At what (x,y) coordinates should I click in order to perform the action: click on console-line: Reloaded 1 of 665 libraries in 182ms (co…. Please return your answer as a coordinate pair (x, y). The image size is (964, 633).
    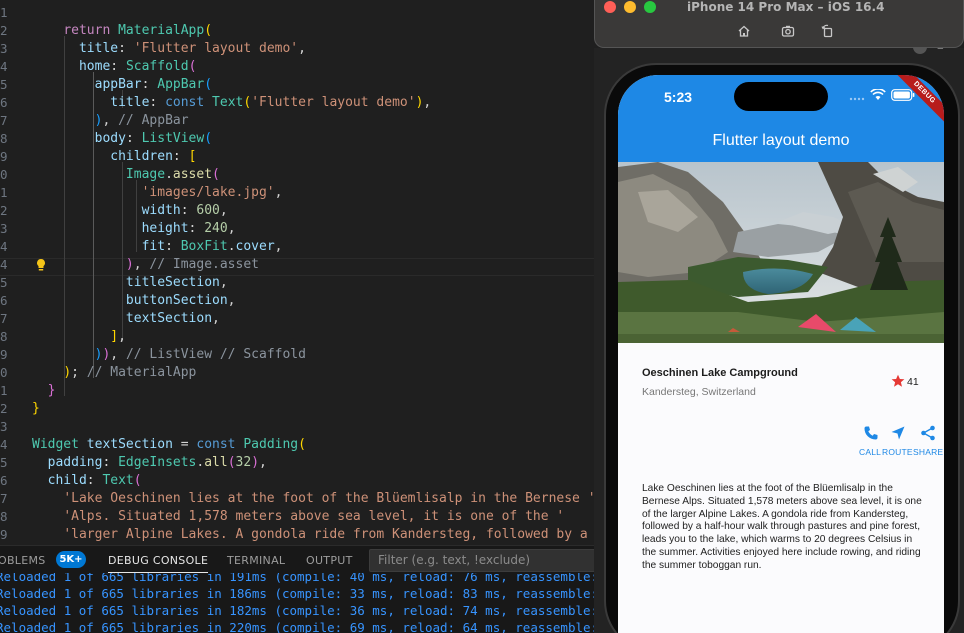
    Looking at the image, I should click on (302, 610).